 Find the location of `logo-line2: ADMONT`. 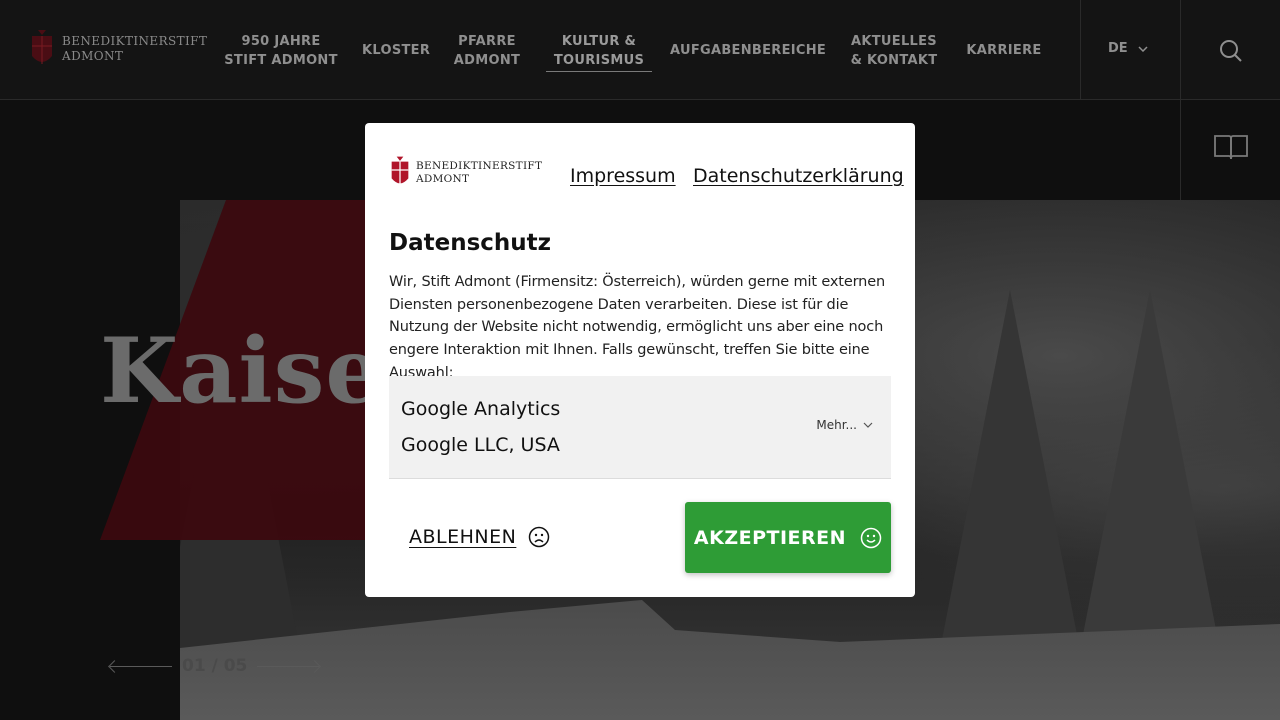

logo-line2: ADMONT is located at coordinates (93, 56).